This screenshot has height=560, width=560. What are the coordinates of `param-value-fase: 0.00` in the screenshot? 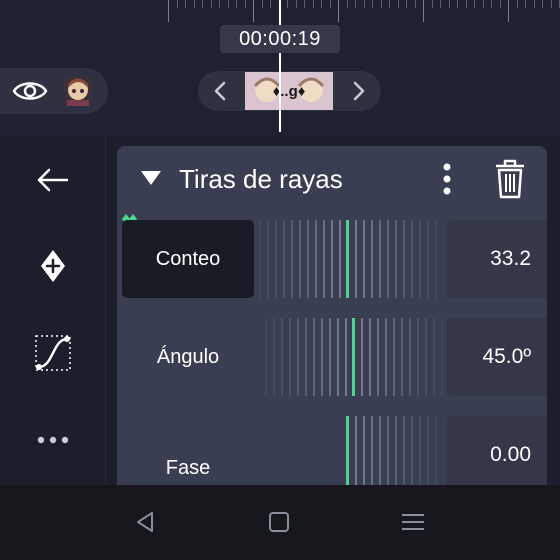 It's located at (497, 451).